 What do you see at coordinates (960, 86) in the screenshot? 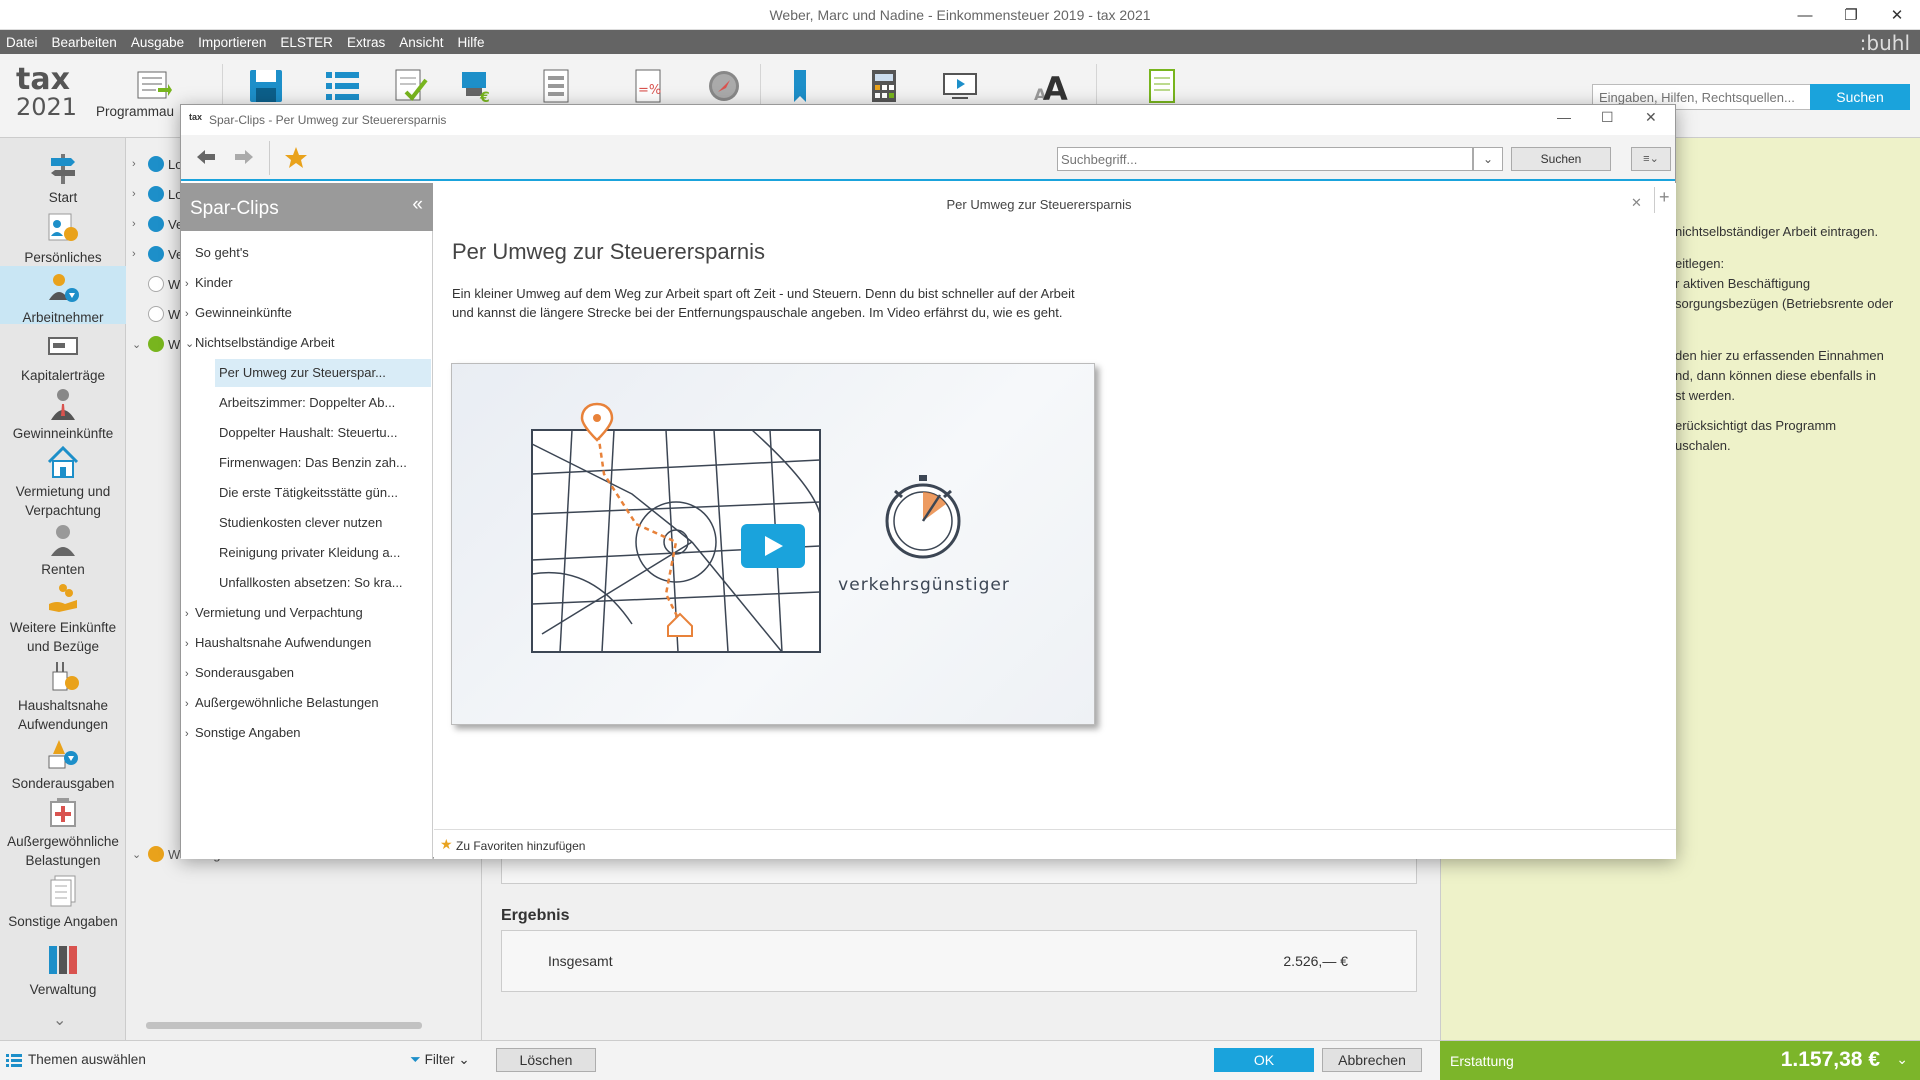
I see `video-icon` at bounding box center [960, 86].